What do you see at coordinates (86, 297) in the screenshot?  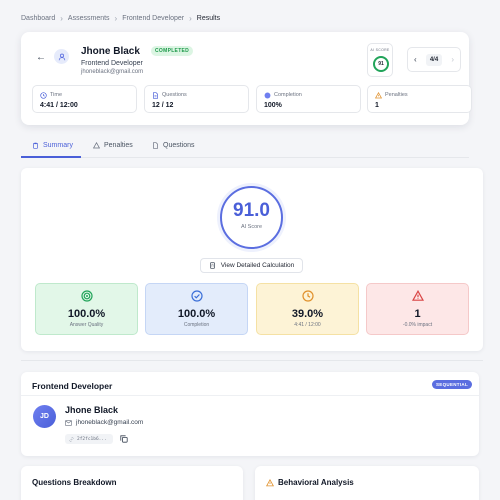 I see `target-icon` at bounding box center [86, 297].